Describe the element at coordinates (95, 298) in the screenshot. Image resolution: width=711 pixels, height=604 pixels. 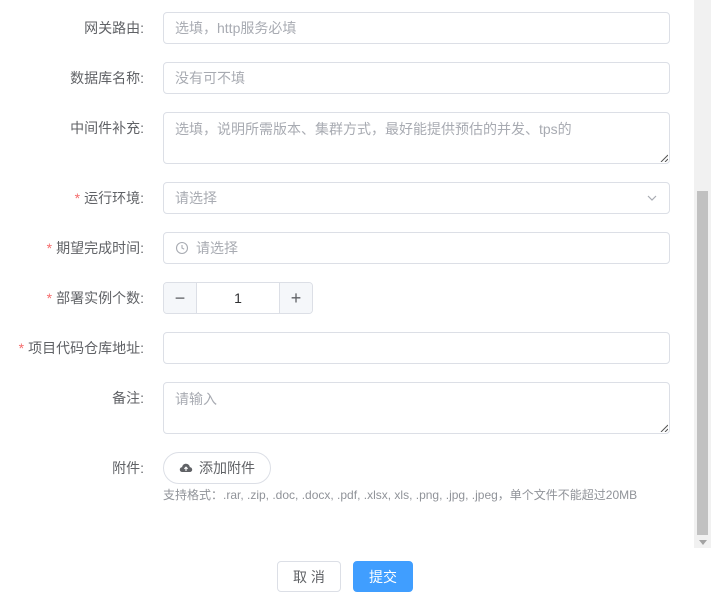
I see `instances-label: * 部署实例个数:` at that location.